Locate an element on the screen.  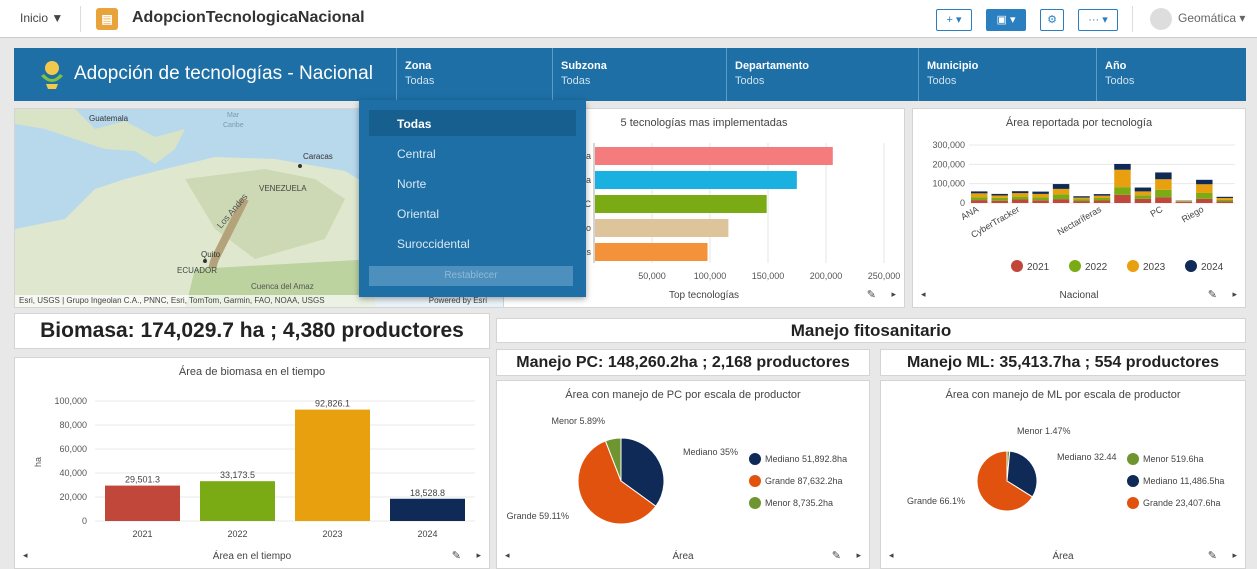
filter-value: Todas is located at coordinates (420, 81).